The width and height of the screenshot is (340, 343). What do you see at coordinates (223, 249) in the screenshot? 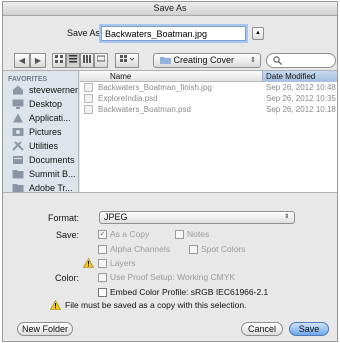
I see `spot-colors-label: Spot Colors` at bounding box center [223, 249].